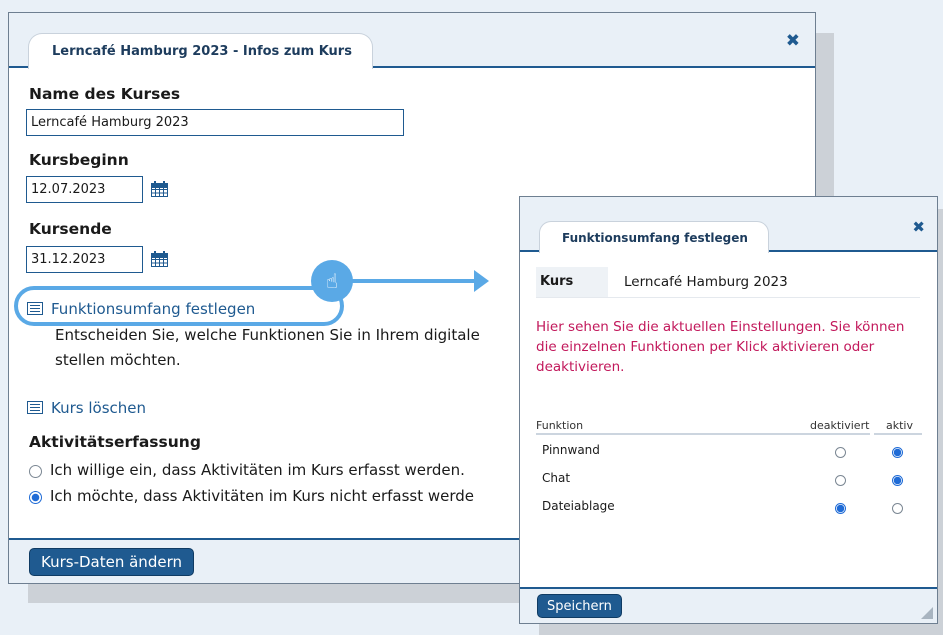  Describe the element at coordinates (571, 450) in the screenshot. I see `function-name-pinnwand: Pinnwand` at that location.